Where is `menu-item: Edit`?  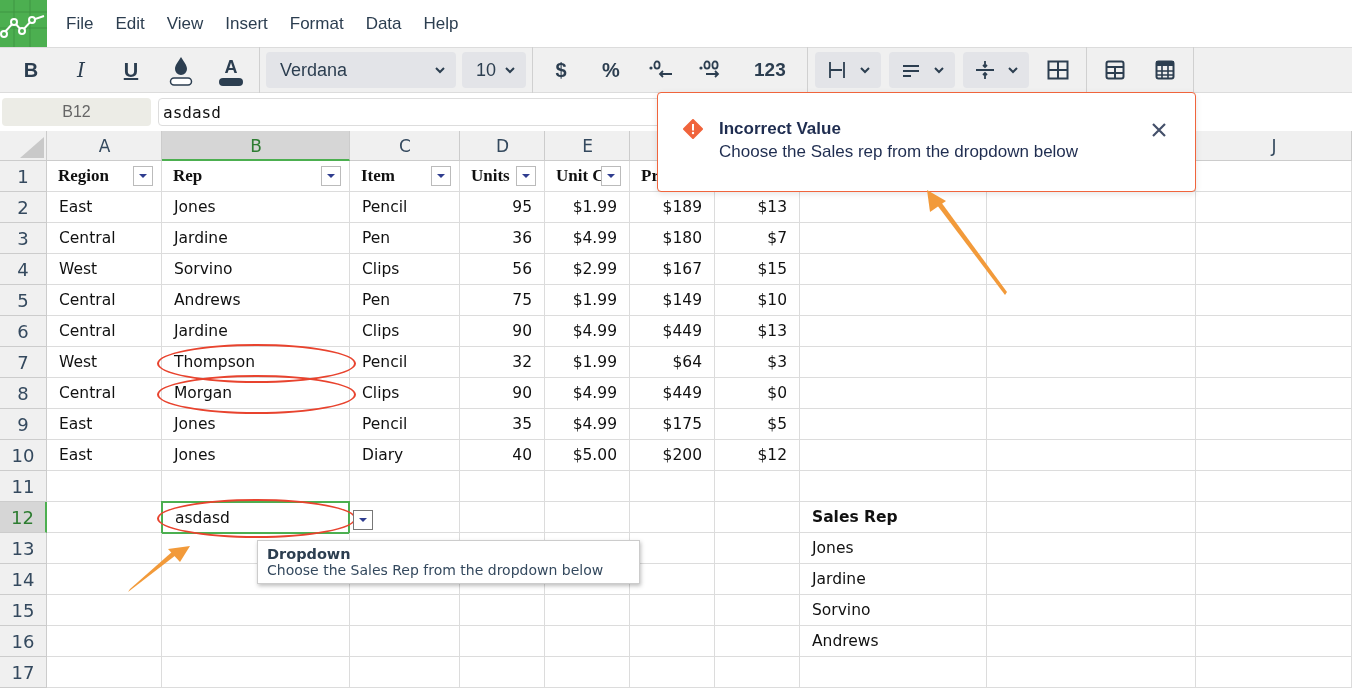 menu-item: Edit is located at coordinates (130, 23).